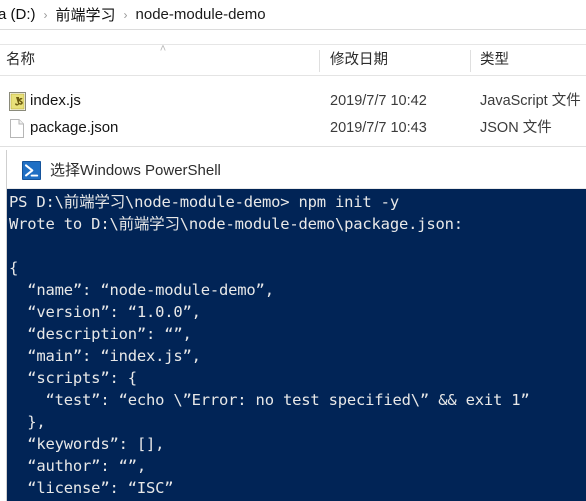 The height and width of the screenshot is (501, 586). Describe the element at coordinates (73, 378) in the screenshot. I see `console-line: “scripts”: {` at that location.